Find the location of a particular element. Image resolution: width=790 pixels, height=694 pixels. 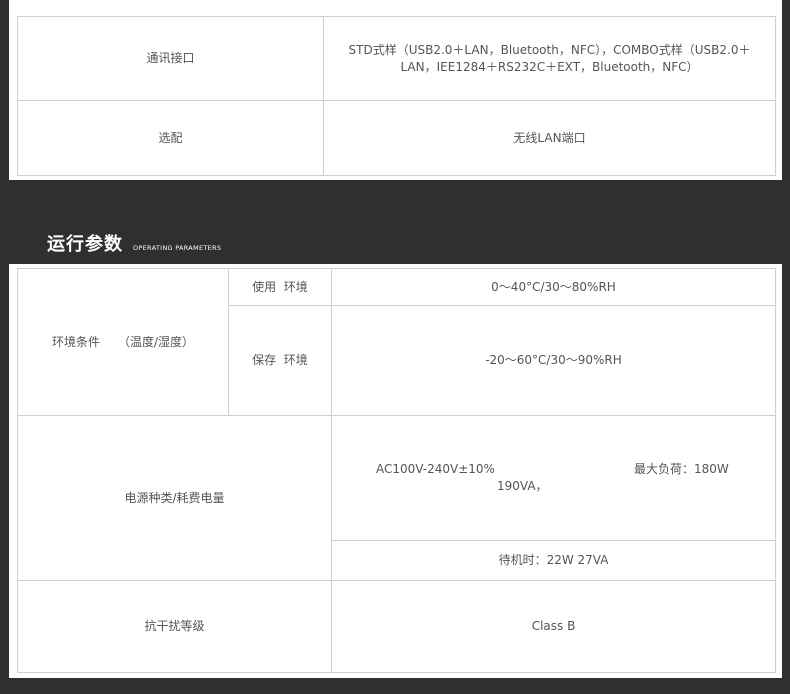

power-va: 190VA， is located at coordinates (522, 486).